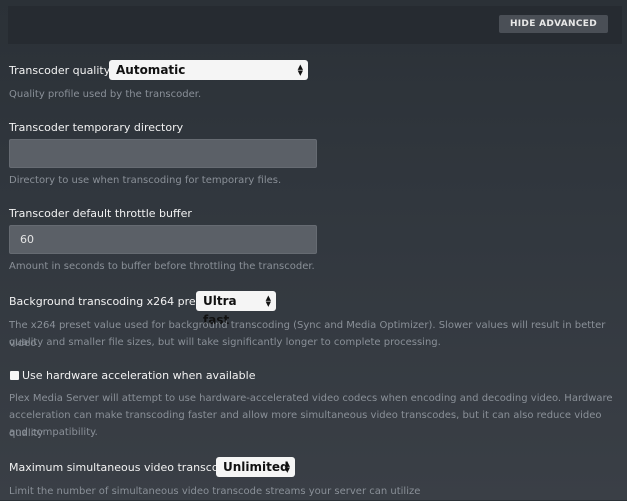 This screenshot has width=627, height=501. I want to click on max-transcode-label: Maximum simultaneous video transcode, so click(121, 467).